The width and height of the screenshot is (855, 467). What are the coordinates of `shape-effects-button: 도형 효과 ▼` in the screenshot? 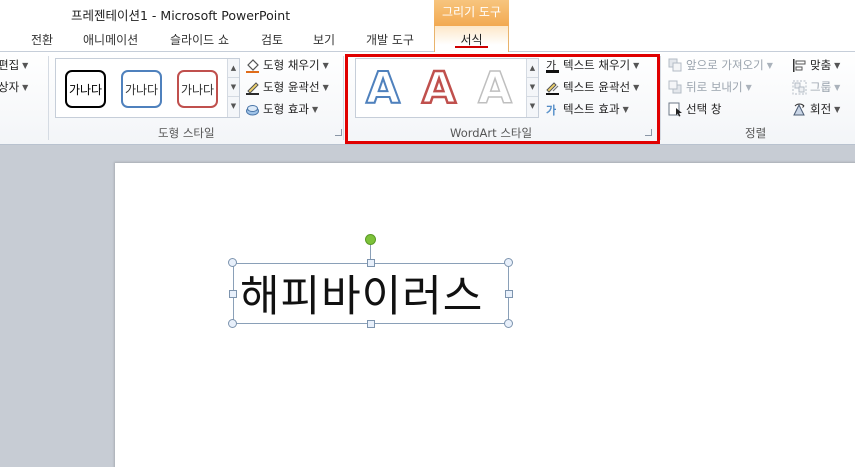 It's located at (281, 109).